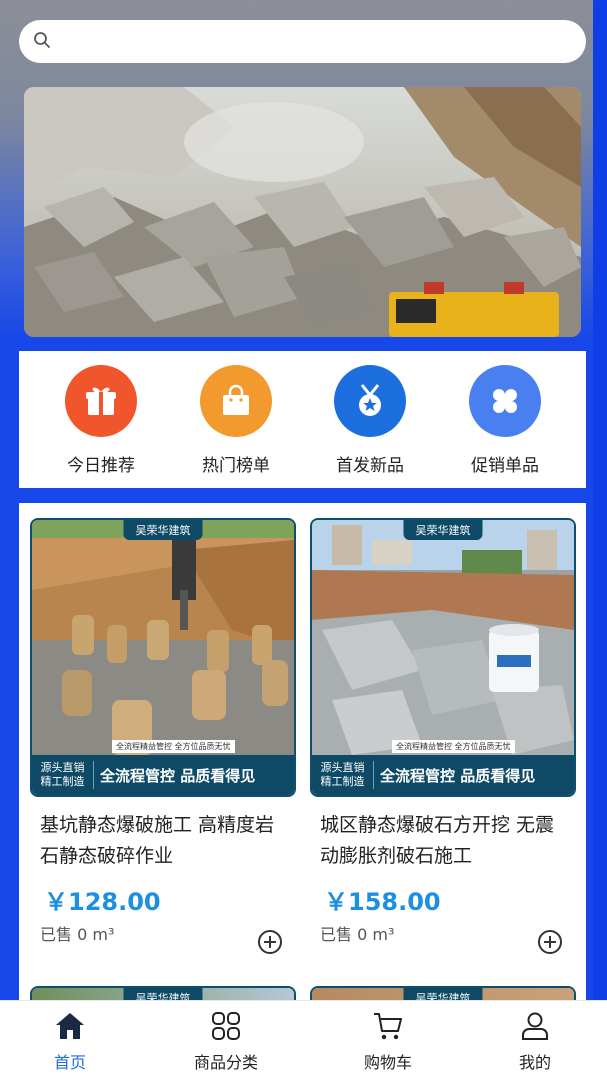  I want to click on shortcut-promotions: 促销单品, so click(505, 420).